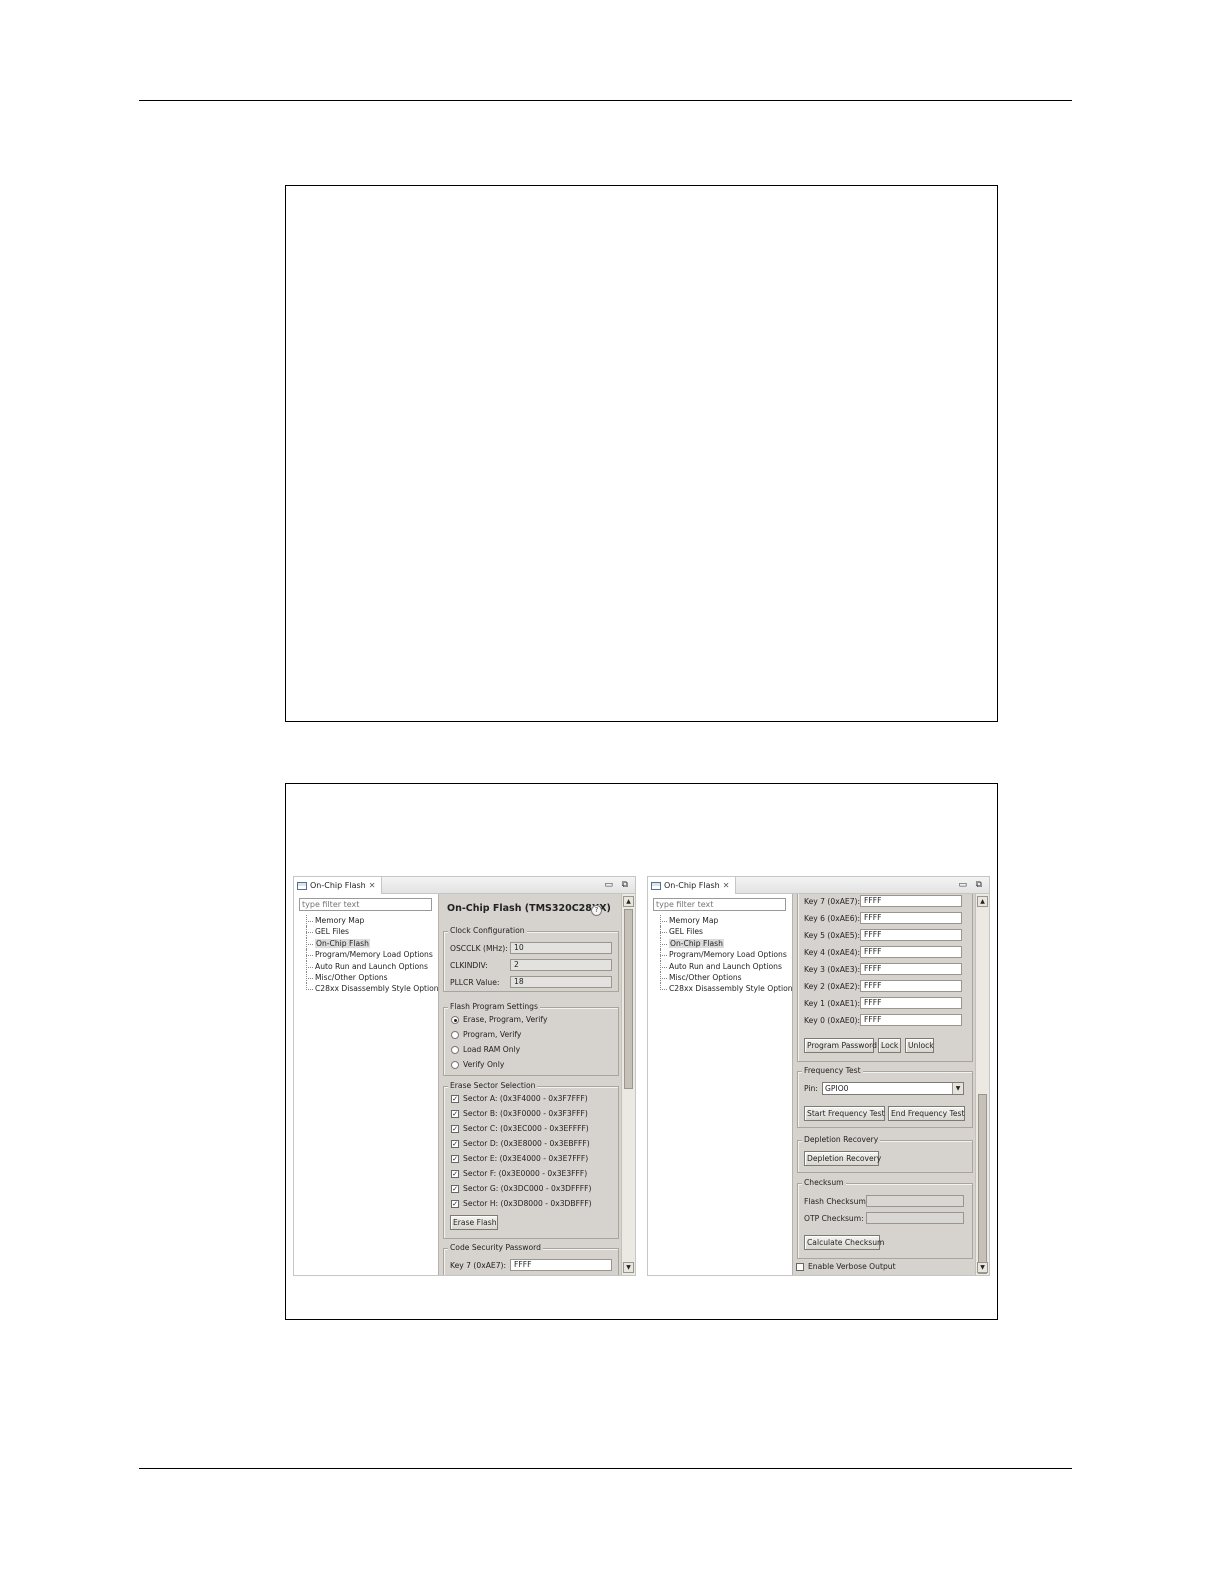 This screenshot has height=1584, width=1224. I want to click on oscclk-field: 10, so click(561, 948).